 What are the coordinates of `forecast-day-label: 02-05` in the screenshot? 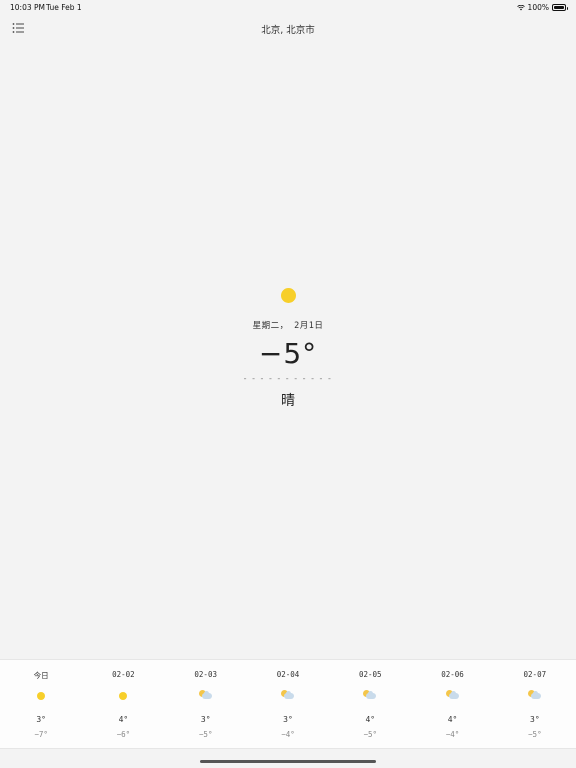 It's located at (370, 674).